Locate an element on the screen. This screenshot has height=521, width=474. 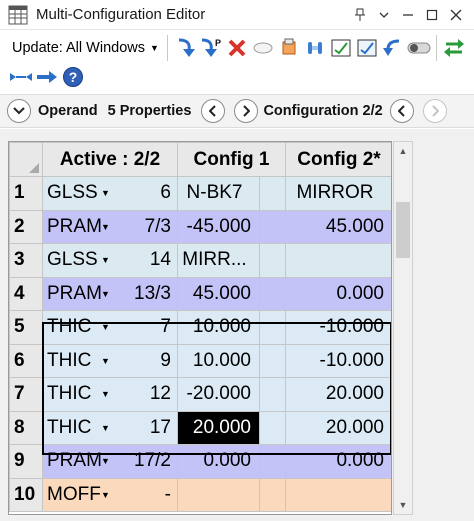
config1-cell: 45.000 is located at coordinates (218, 293).